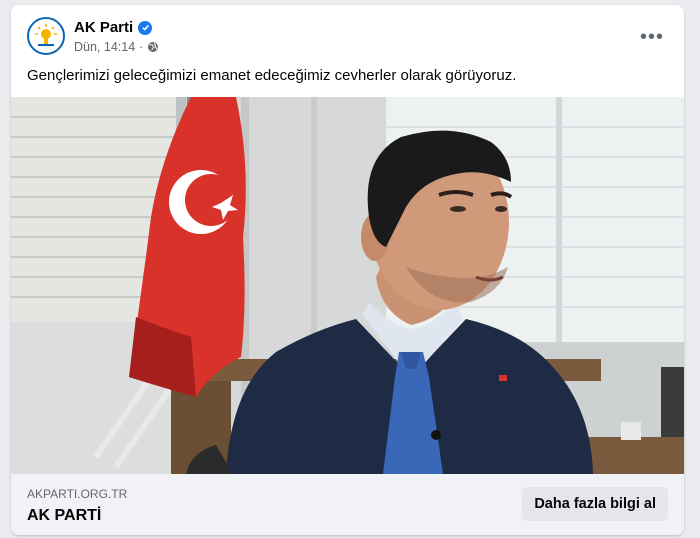 This screenshot has width=700, height=538. Describe the element at coordinates (64, 516) in the screenshot. I see `link-title: AK PARTİ` at that location.